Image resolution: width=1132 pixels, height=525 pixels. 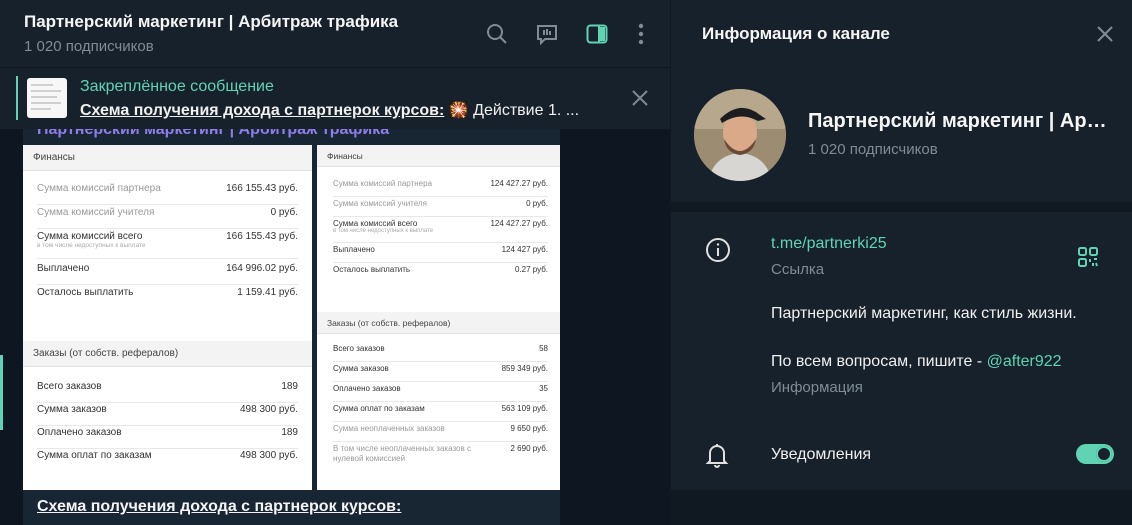 I want to click on table-row: Выплачено 164 996.02 руб., so click(x=167, y=274).